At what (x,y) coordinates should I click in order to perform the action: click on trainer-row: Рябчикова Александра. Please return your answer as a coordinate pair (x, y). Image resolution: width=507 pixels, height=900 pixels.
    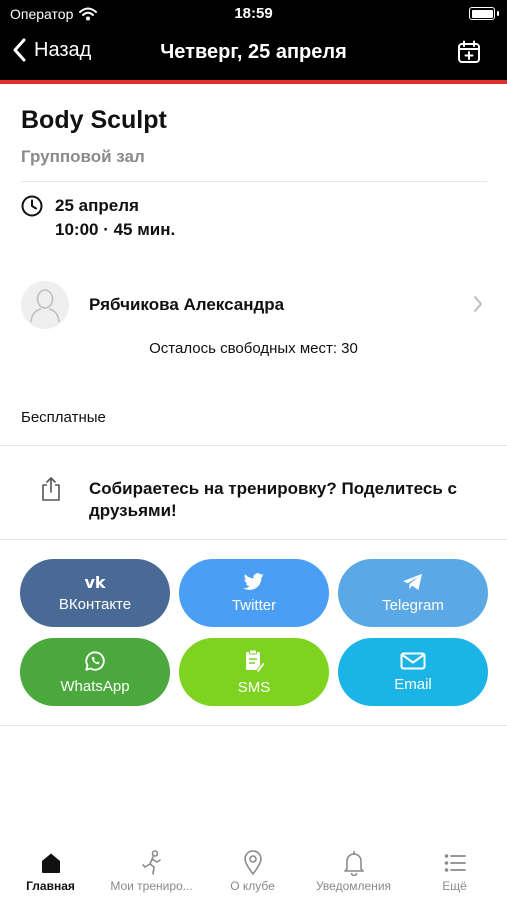
    Looking at the image, I should click on (254, 305).